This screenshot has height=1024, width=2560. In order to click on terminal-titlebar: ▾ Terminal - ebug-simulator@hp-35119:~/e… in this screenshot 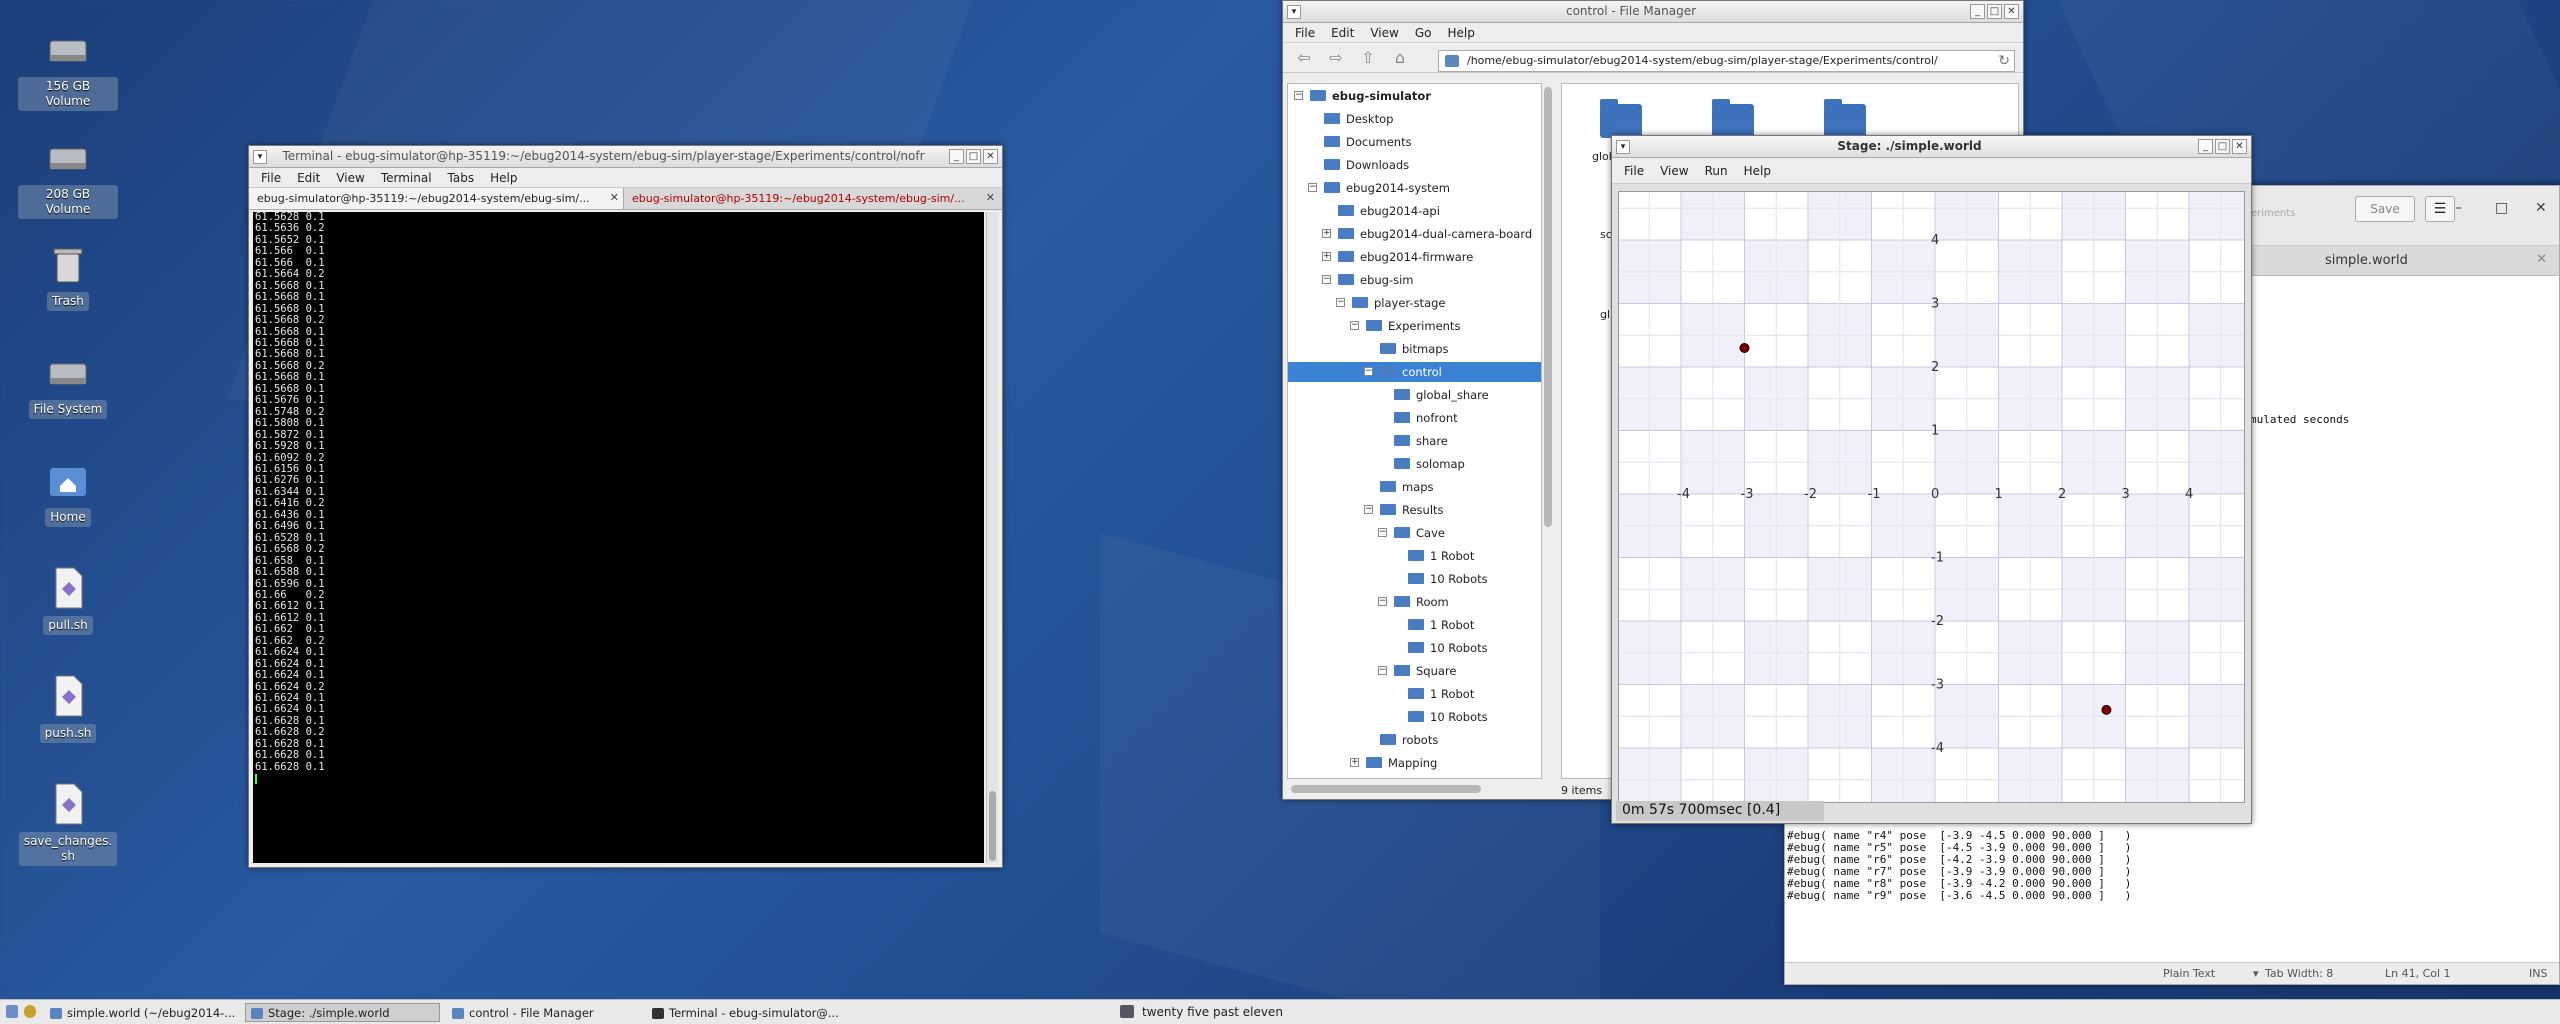, I will do `click(625, 157)`.